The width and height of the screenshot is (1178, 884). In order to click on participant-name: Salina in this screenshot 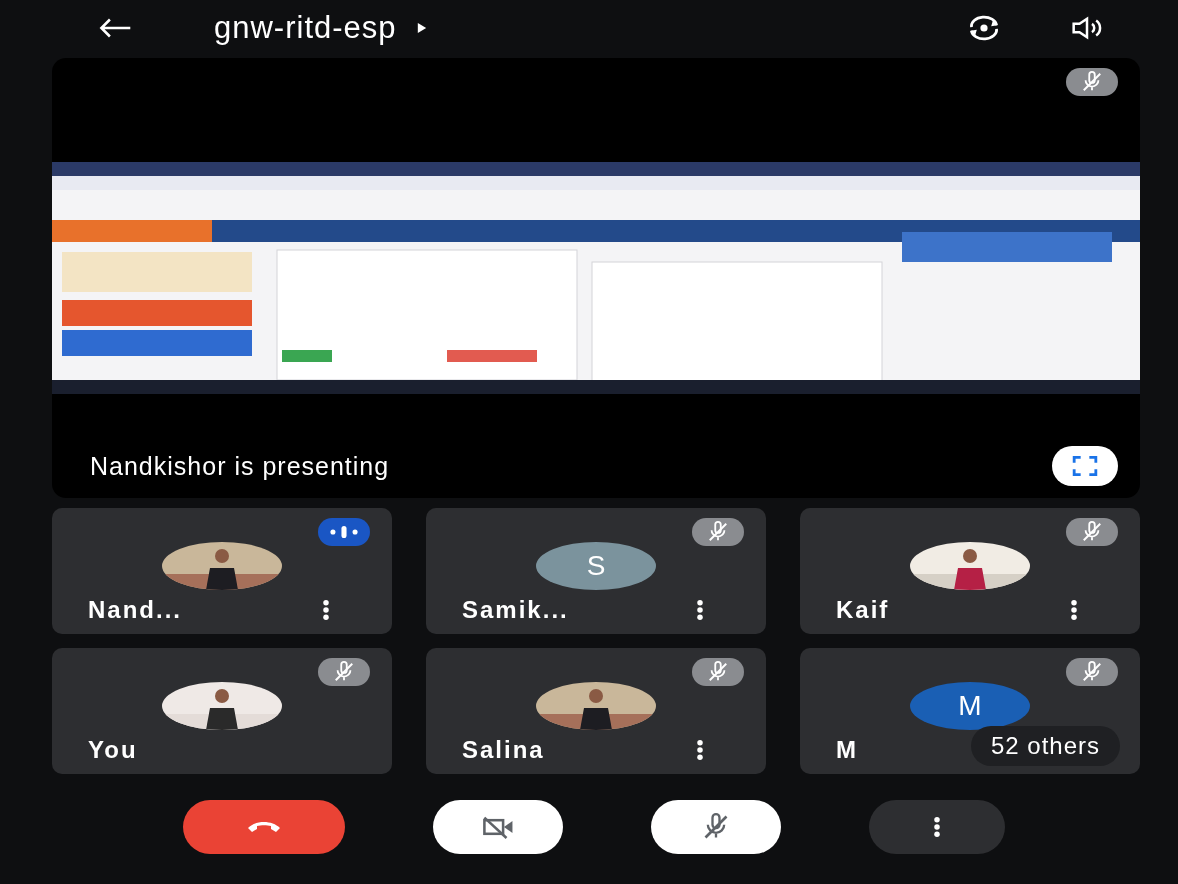, I will do `click(503, 750)`.